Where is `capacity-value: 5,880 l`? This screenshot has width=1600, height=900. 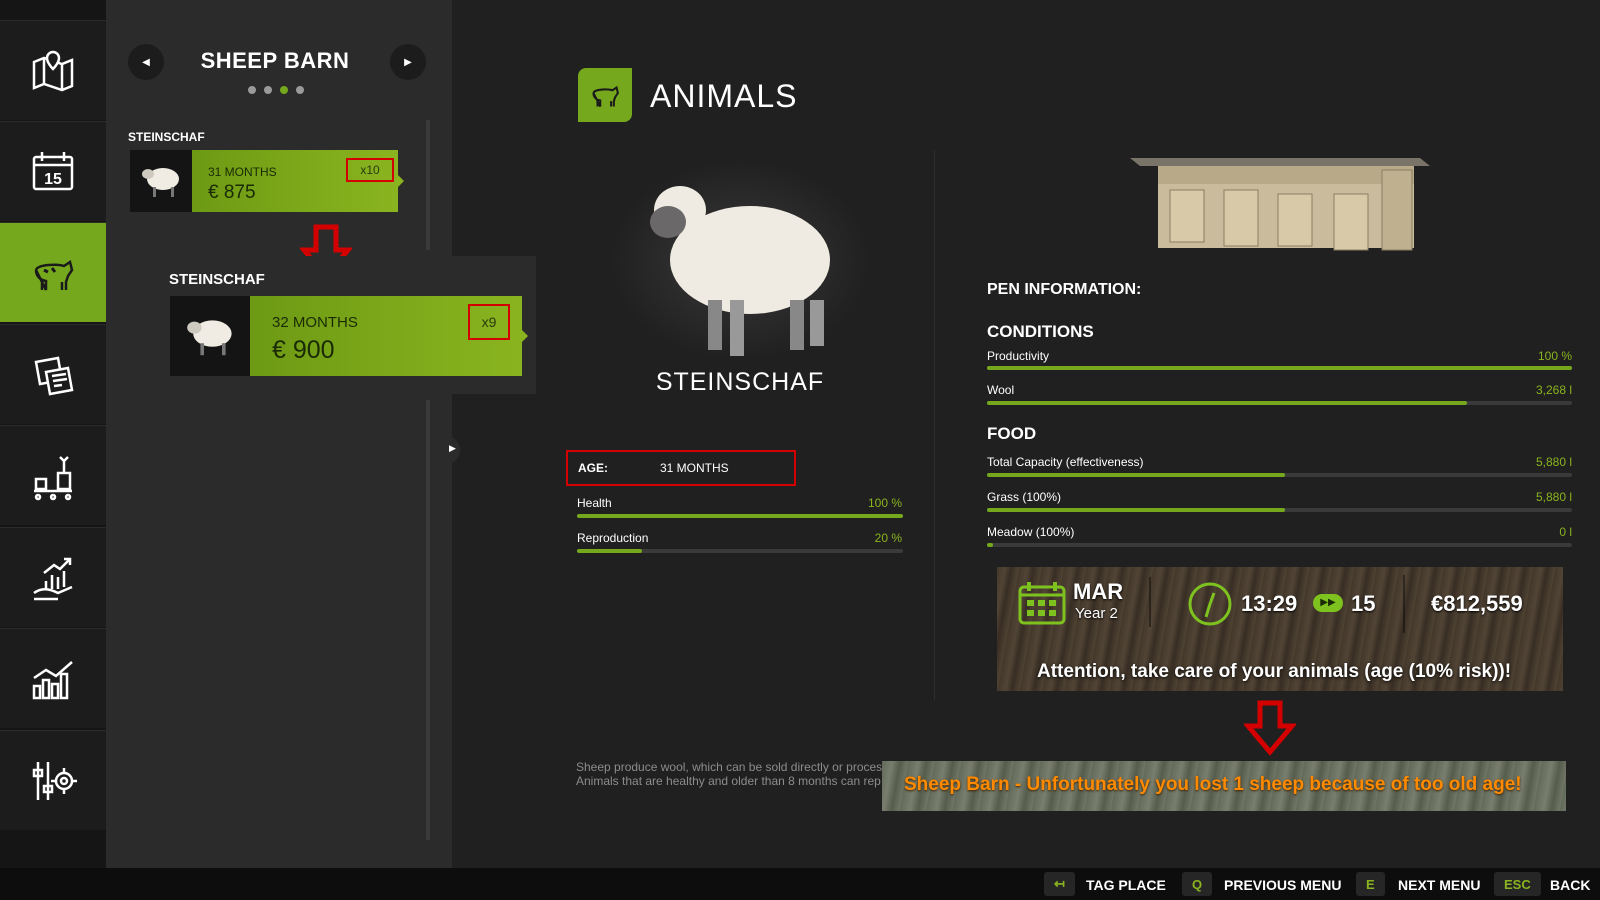 capacity-value: 5,880 l is located at coordinates (1553, 462).